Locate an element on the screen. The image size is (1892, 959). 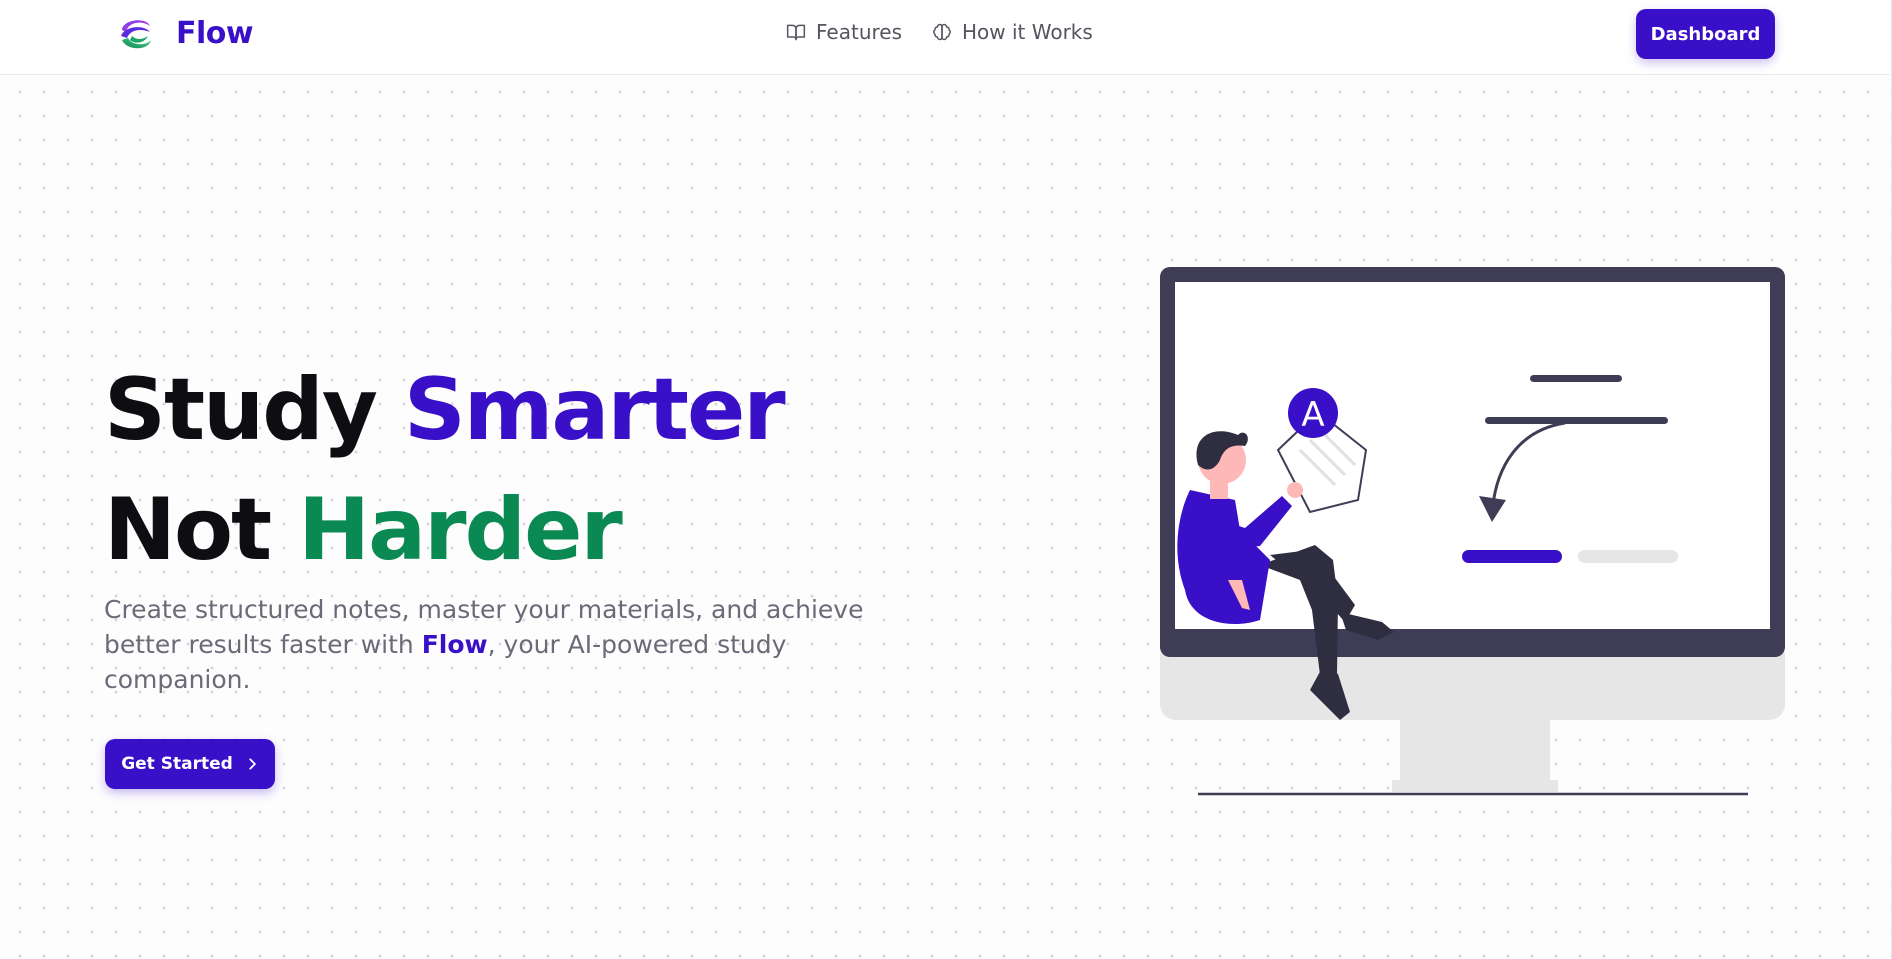
chevron-right-icon is located at coordinates (252, 764).